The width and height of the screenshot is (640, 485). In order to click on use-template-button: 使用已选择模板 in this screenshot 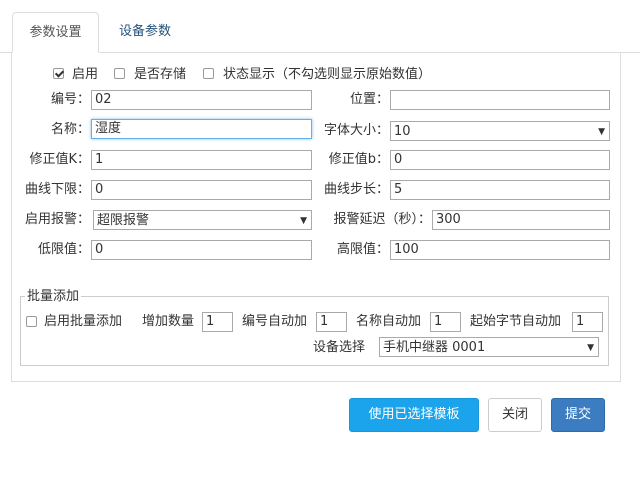, I will do `click(414, 415)`.